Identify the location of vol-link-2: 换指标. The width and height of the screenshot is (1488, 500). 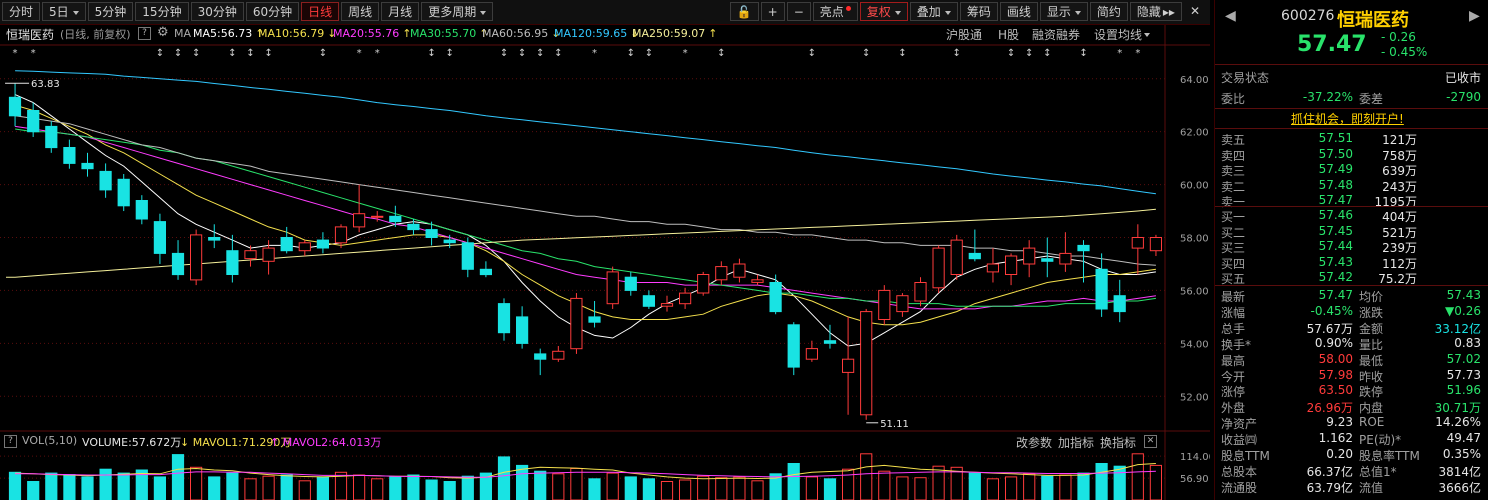
(1118, 442).